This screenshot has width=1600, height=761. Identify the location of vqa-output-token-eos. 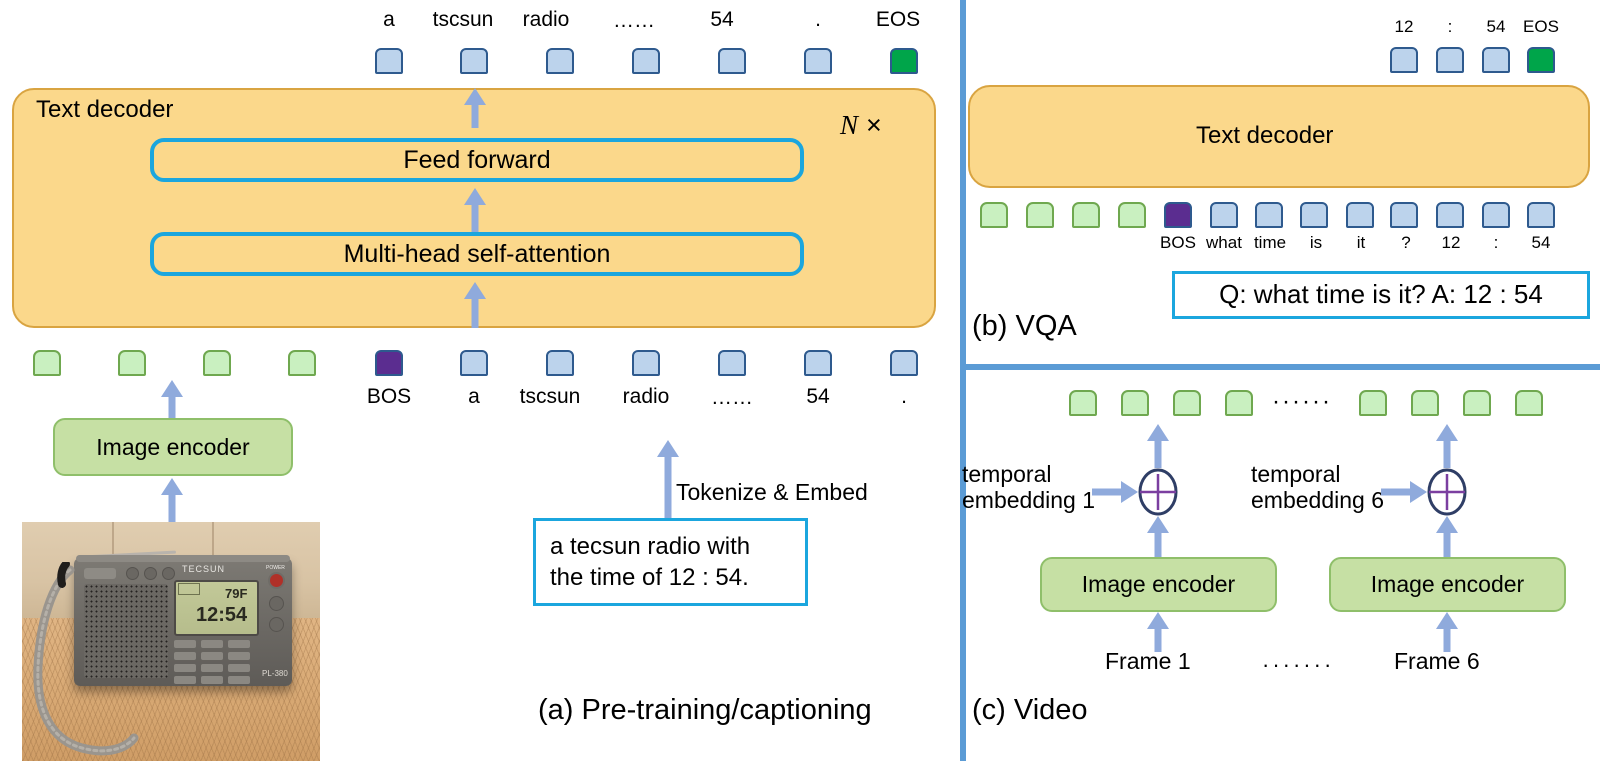
(1541, 60).